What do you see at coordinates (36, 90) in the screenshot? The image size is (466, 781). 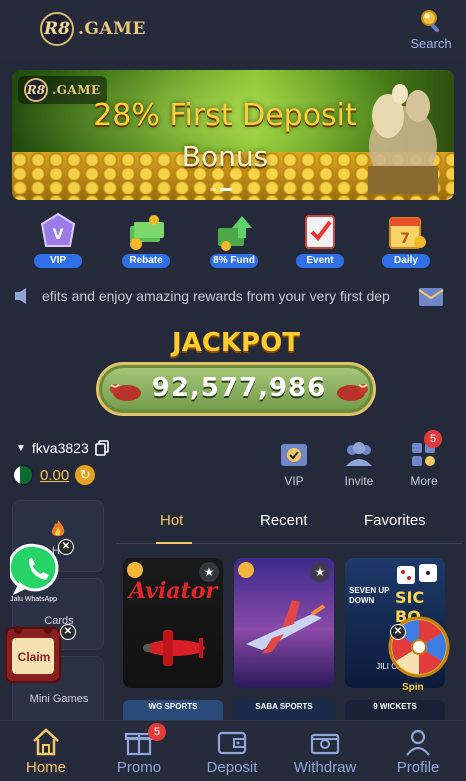 I see `banner-logo-mark: R8` at bounding box center [36, 90].